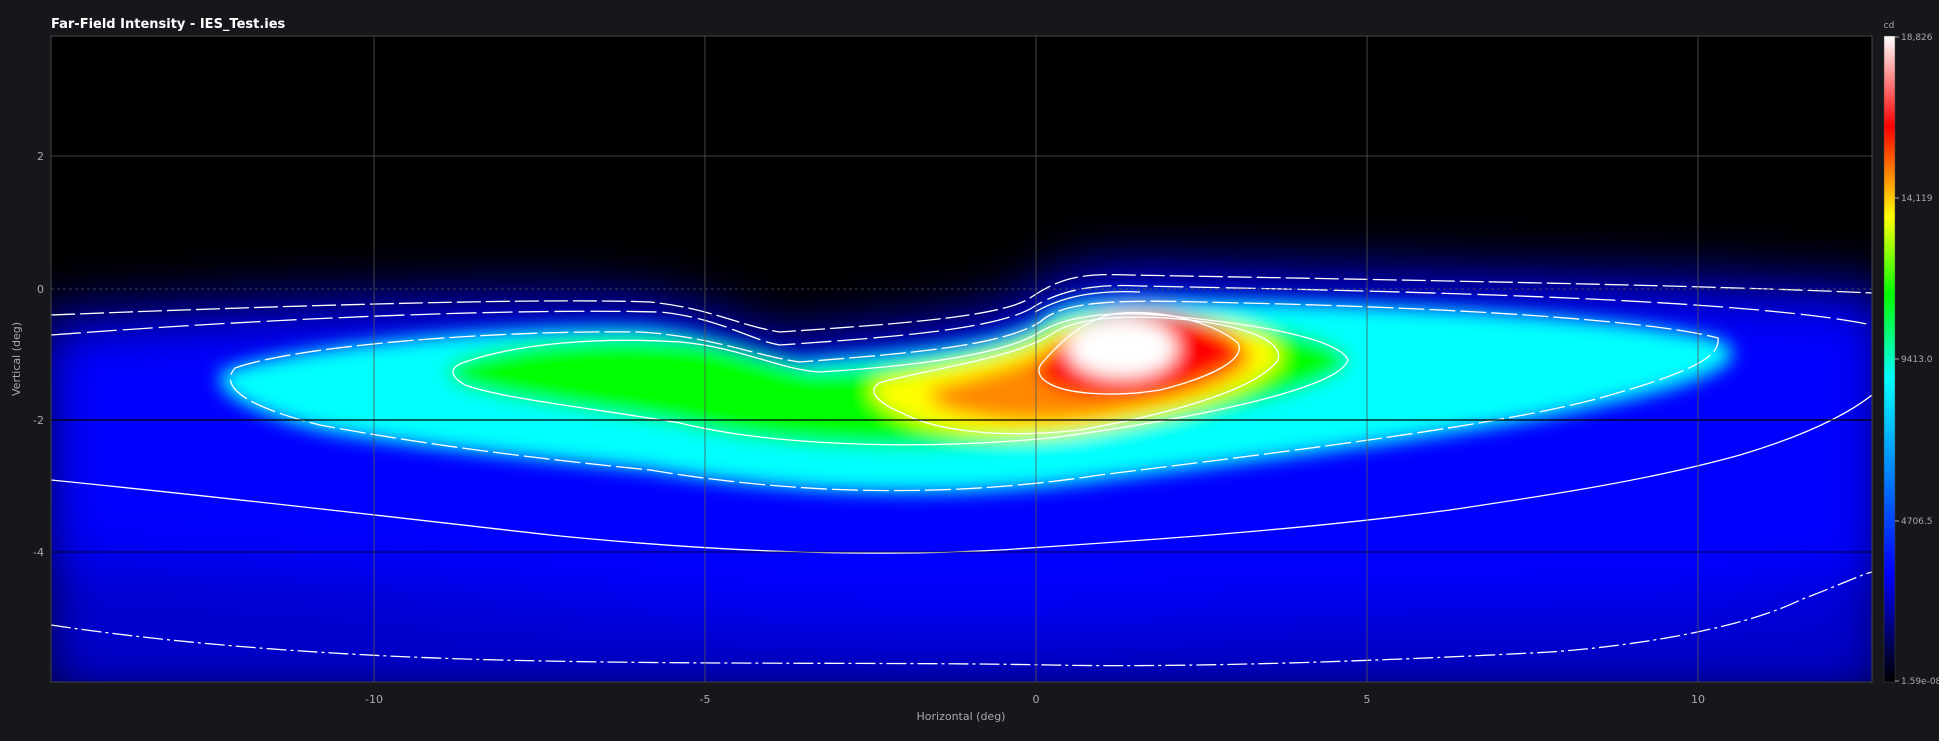 Image resolution: width=1939 pixels, height=741 pixels. What do you see at coordinates (38, 552) in the screenshot?
I see `y-tick-label: -4` at bounding box center [38, 552].